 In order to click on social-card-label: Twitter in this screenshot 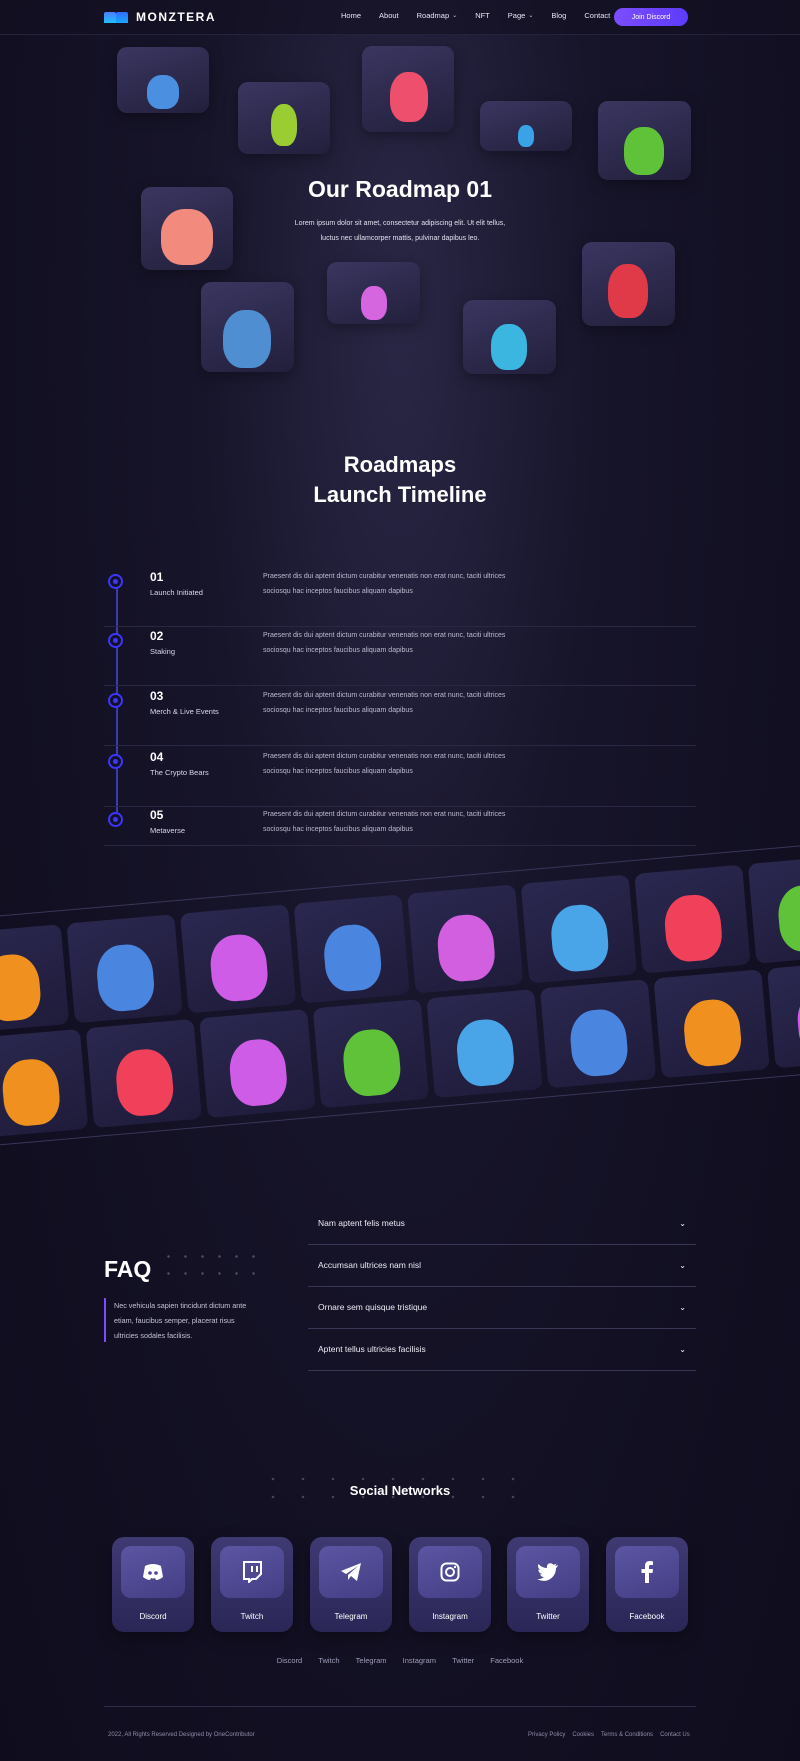, I will do `click(548, 1616)`.